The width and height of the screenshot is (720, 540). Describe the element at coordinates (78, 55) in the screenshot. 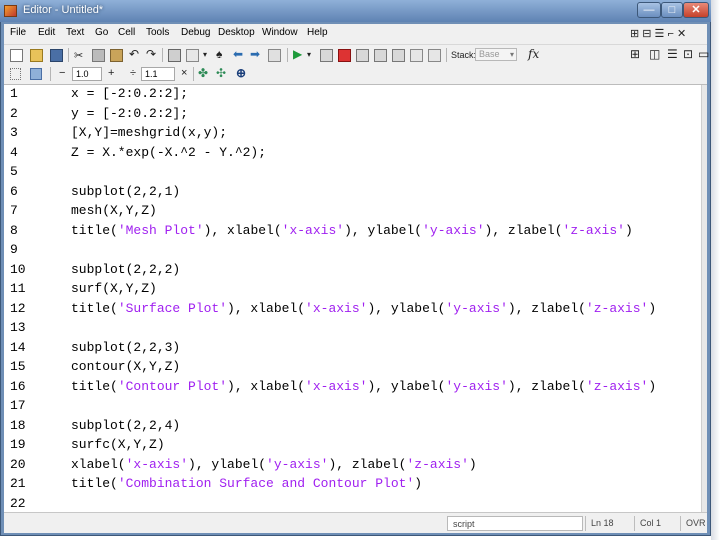

I see `cut-icon: ✂` at that location.